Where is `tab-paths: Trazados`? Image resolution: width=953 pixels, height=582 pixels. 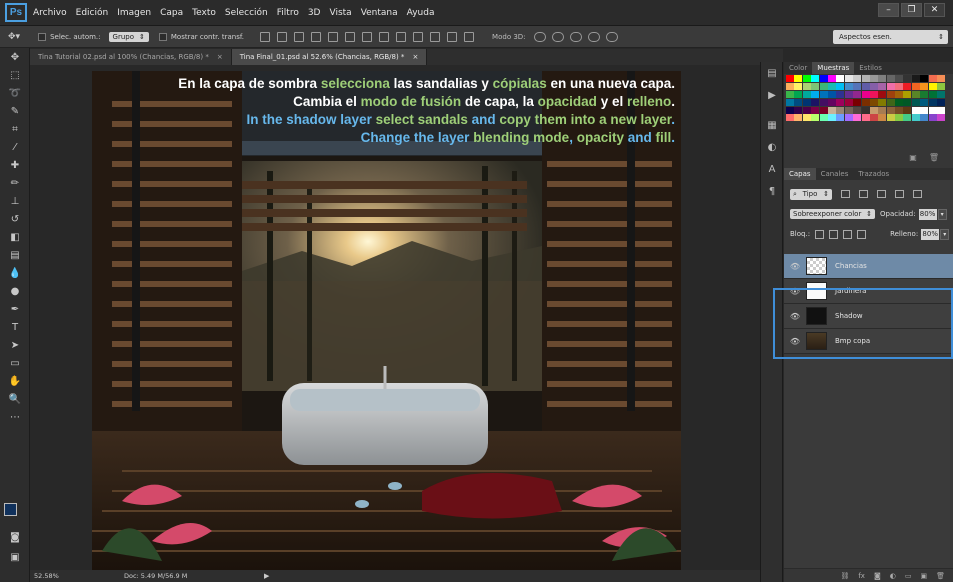 tab-paths: Trazados is located at coordinates (873, 174).